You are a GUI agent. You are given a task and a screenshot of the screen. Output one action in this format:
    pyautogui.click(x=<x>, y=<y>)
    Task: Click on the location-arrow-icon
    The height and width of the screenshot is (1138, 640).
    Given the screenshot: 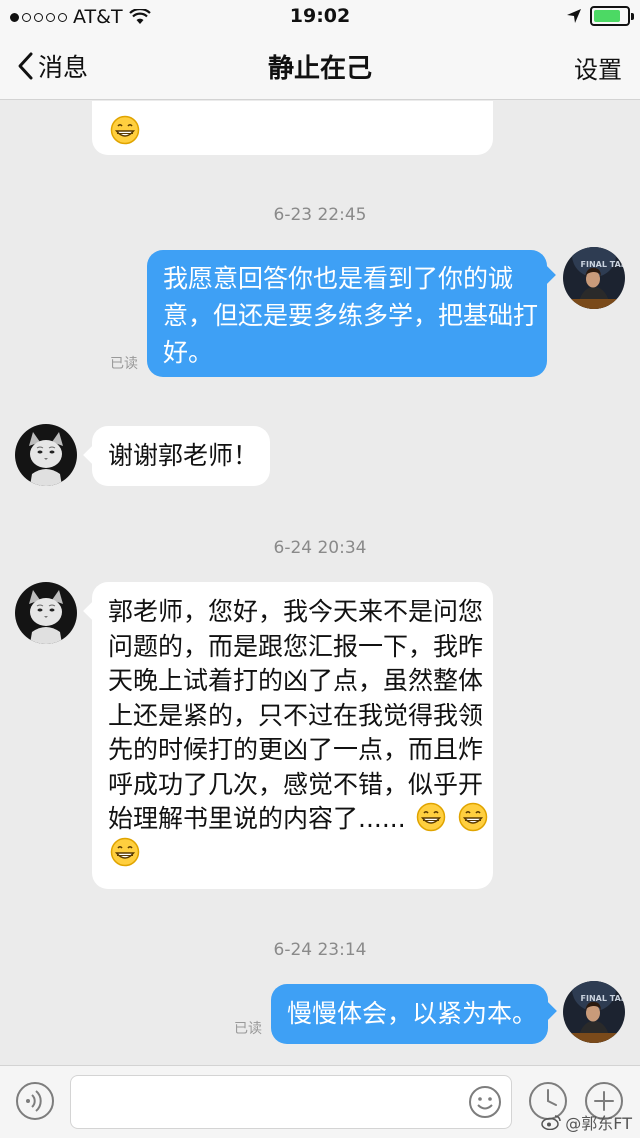 What is the action you would take?
    pyautogui.click(x=574, y=16)
    